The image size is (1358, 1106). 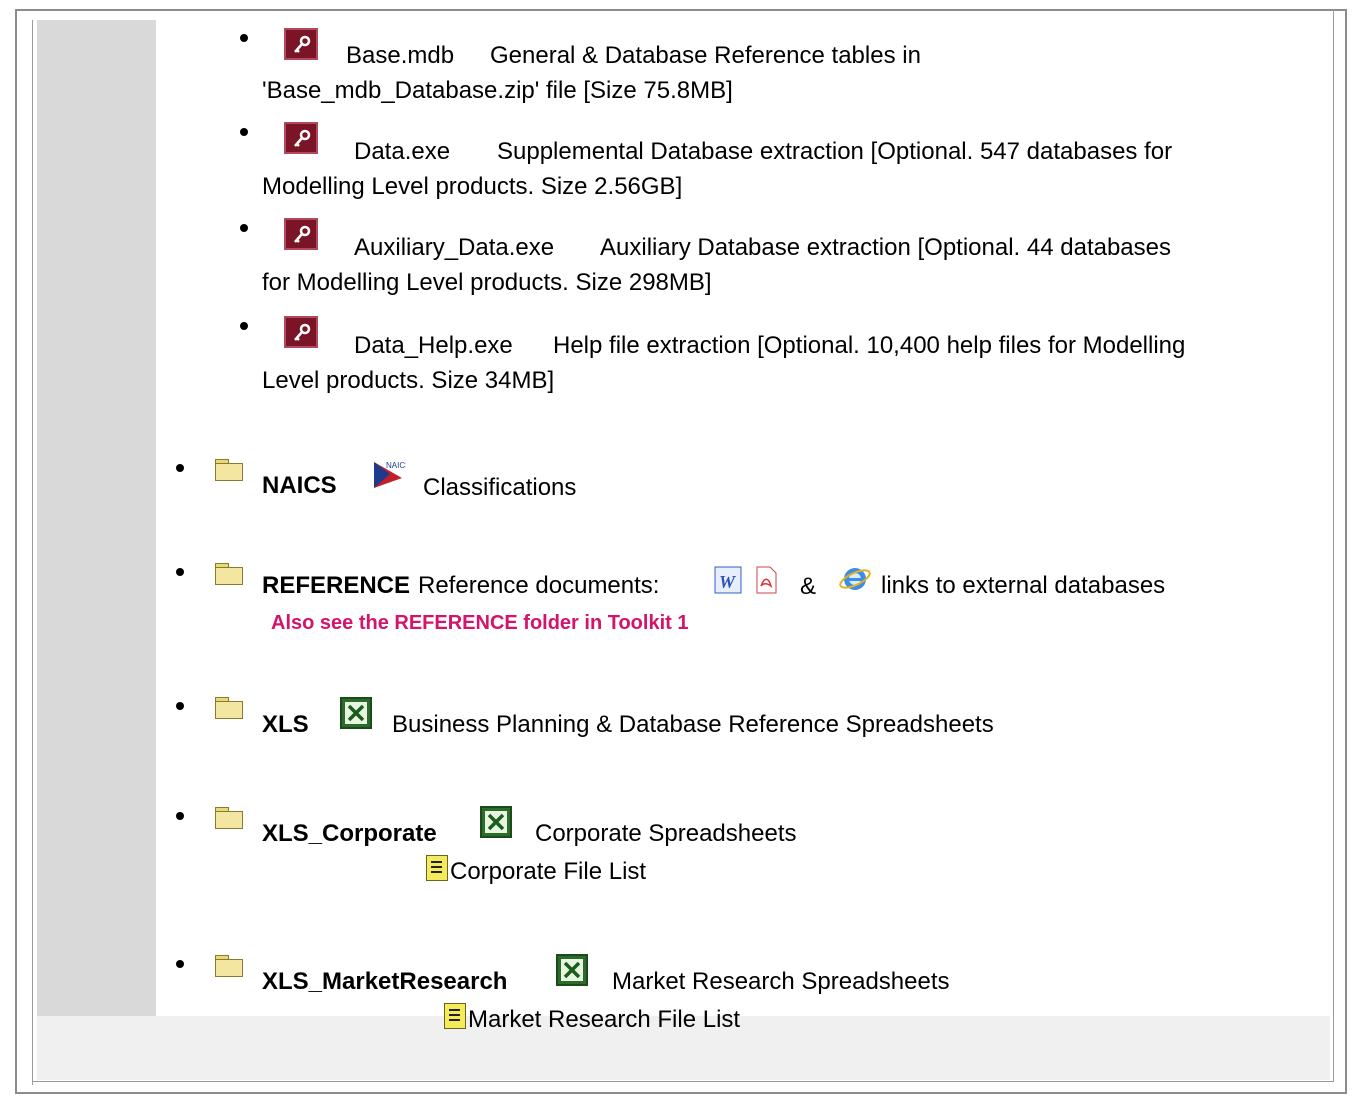 I want to click on folder-name: REFERENCE, so click(x=336, y=586).